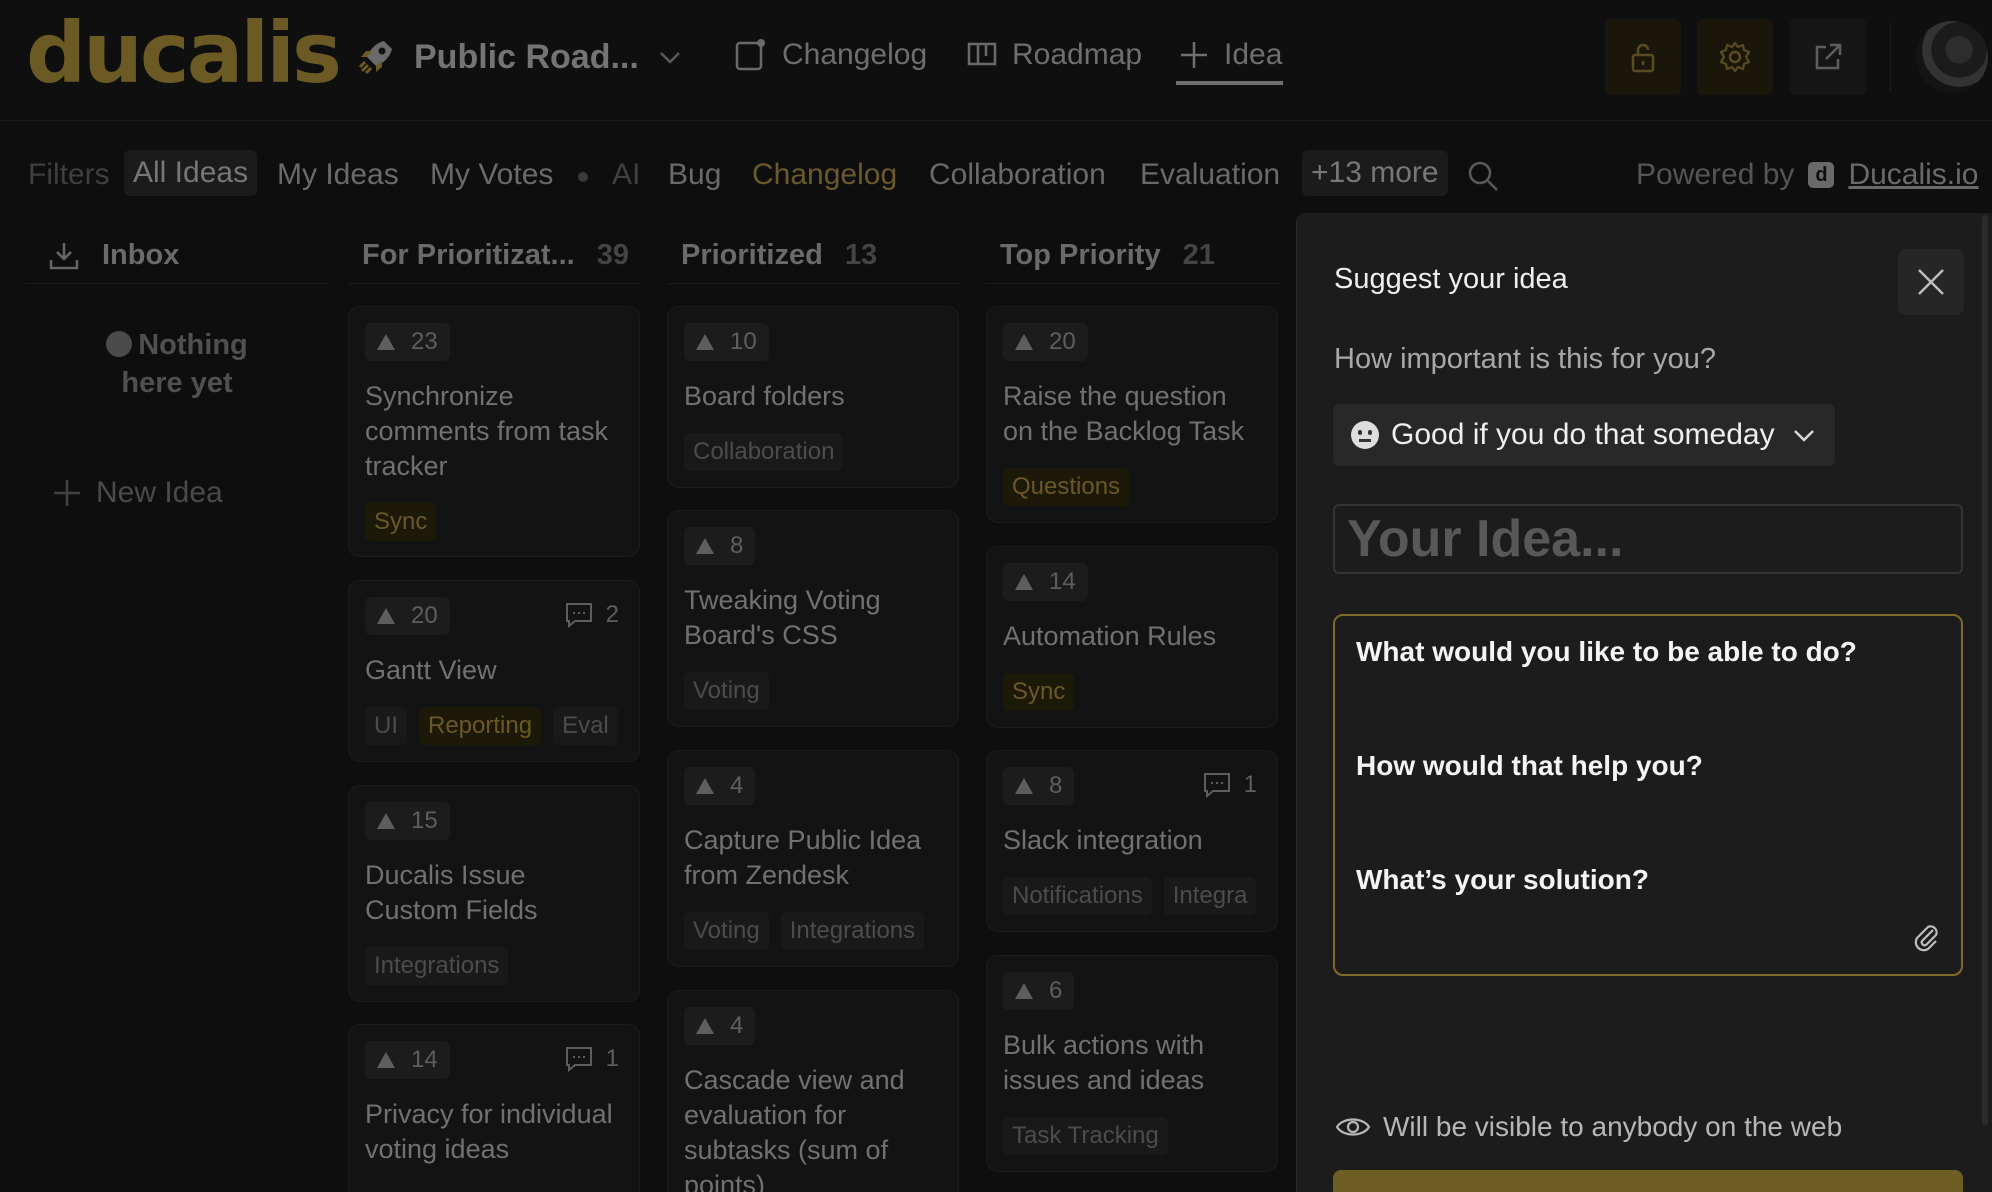  Describe the element at coordinates (1062, 581) in the screenshot. I see `vote-count: 14` at that location.